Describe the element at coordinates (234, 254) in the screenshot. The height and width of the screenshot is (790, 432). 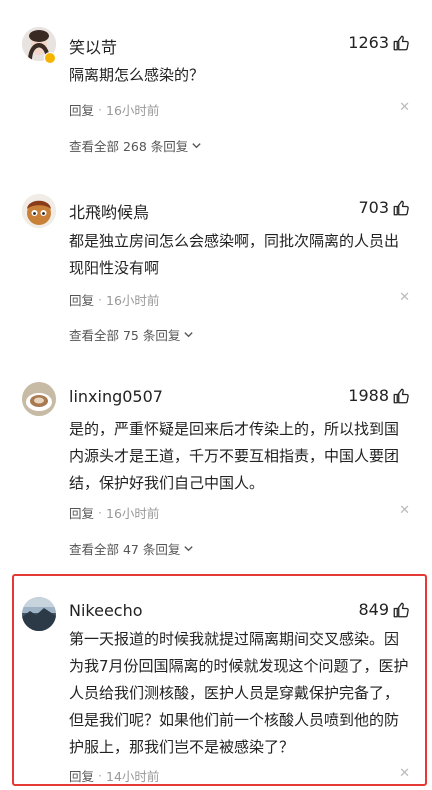
I see `comment-text: 都是独立房间怎么会感染啊，同批次隔离的人员出现阳性没有啊` at that location.